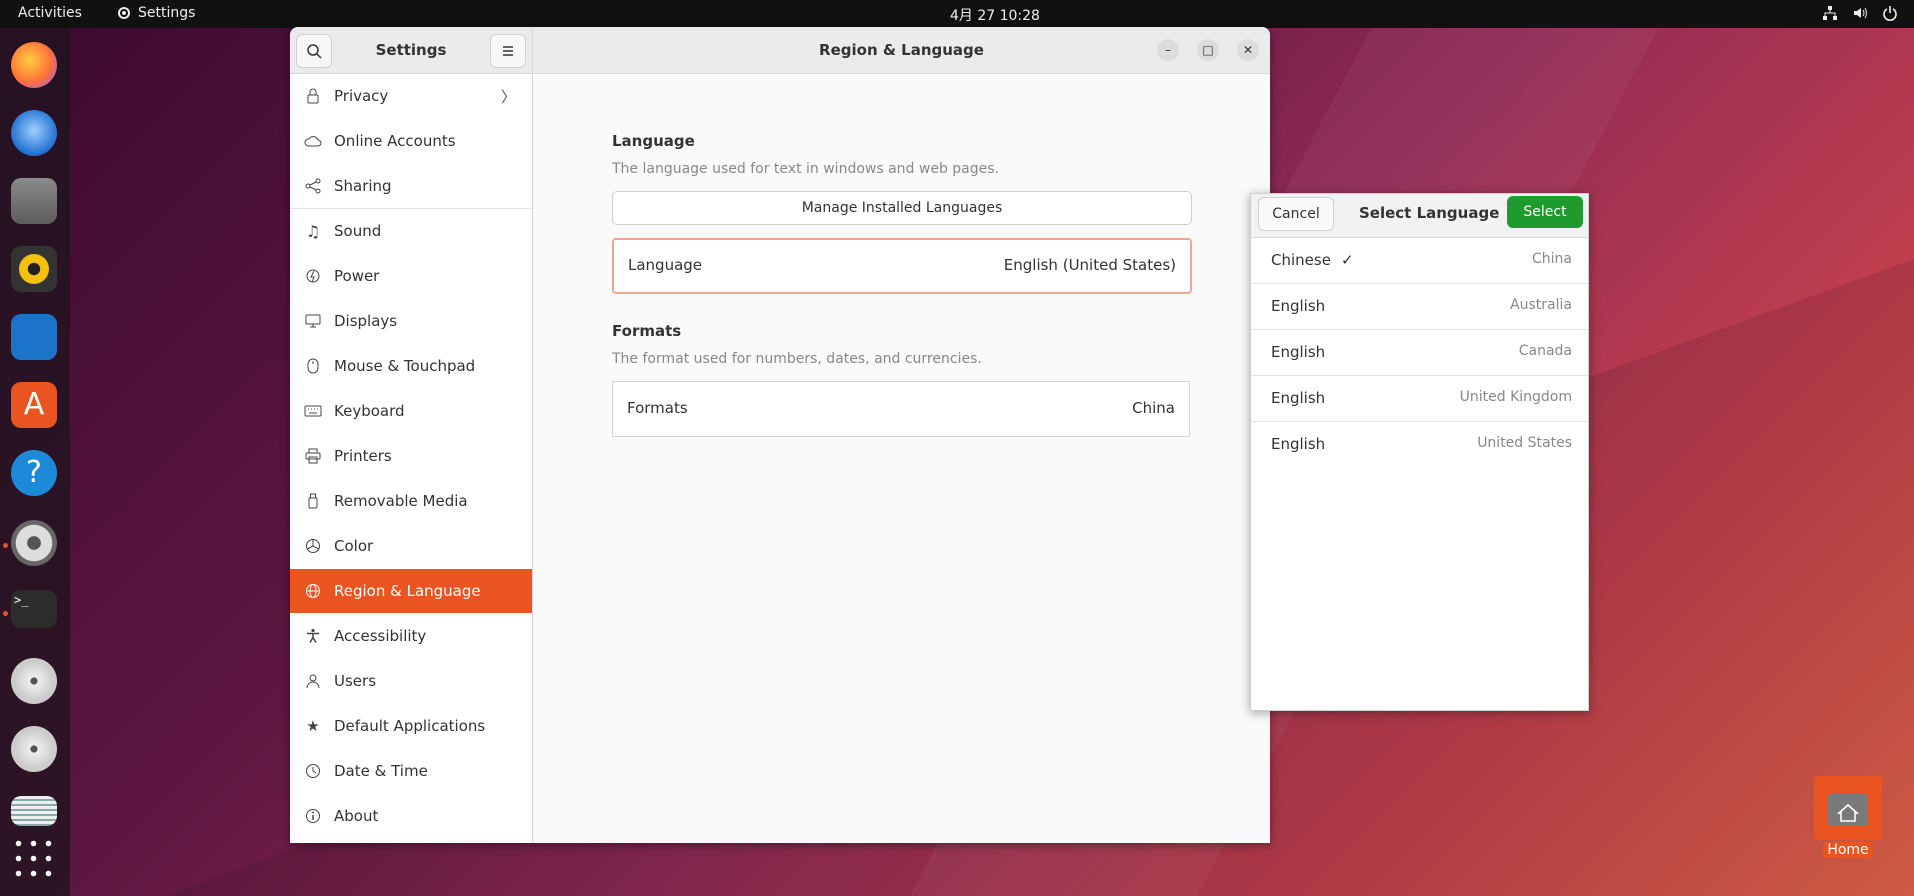 The height and width of the screenshot is (896, 1914). Describe the element at coordinates (1419, 353) in the screenshot. I see `language-list-item: English Canada` at that location.